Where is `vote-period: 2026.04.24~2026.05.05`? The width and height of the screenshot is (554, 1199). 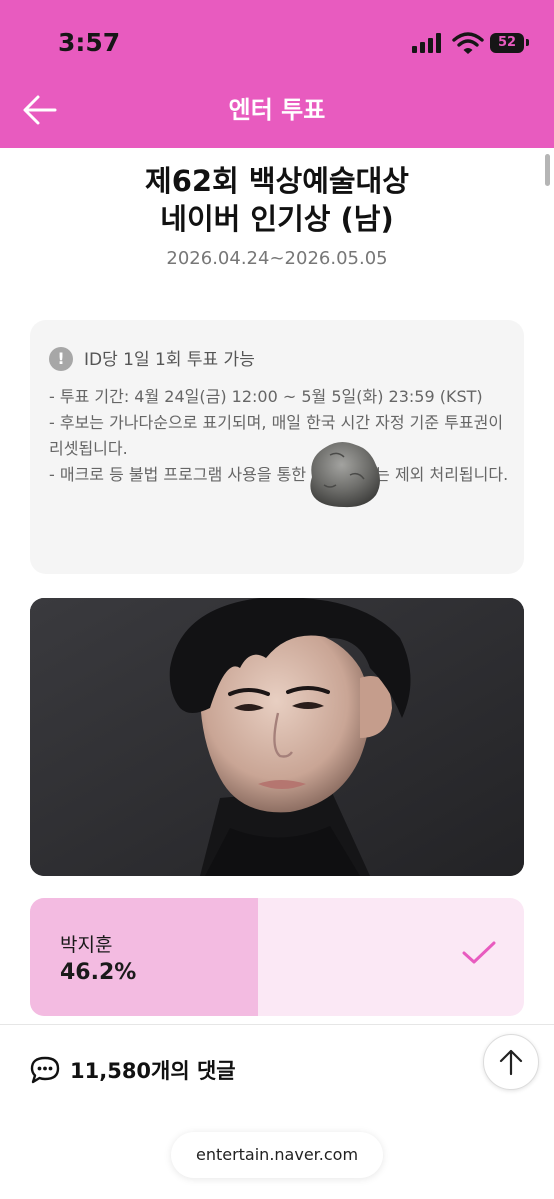
vote-period: 2026.04.24~2026.05.05 is located at coordinates (277, 258).